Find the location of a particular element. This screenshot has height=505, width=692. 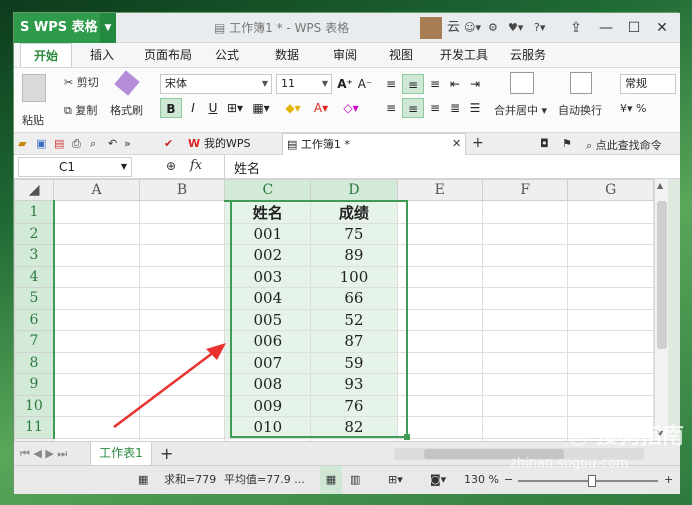

cut-button: ✂ 剪切 is located at coordinates (81, 82).